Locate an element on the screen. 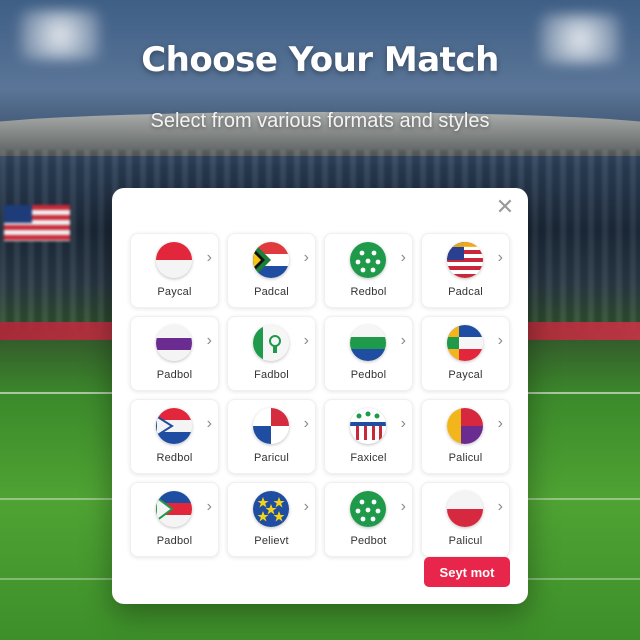  match-card: › Pedbot is located at coordinates (368, 519).